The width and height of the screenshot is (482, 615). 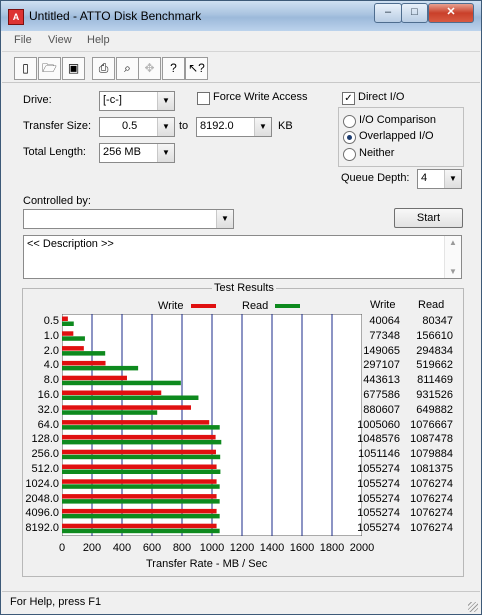 I want to click on read-value: 1081375, so click(x=431, y=469).